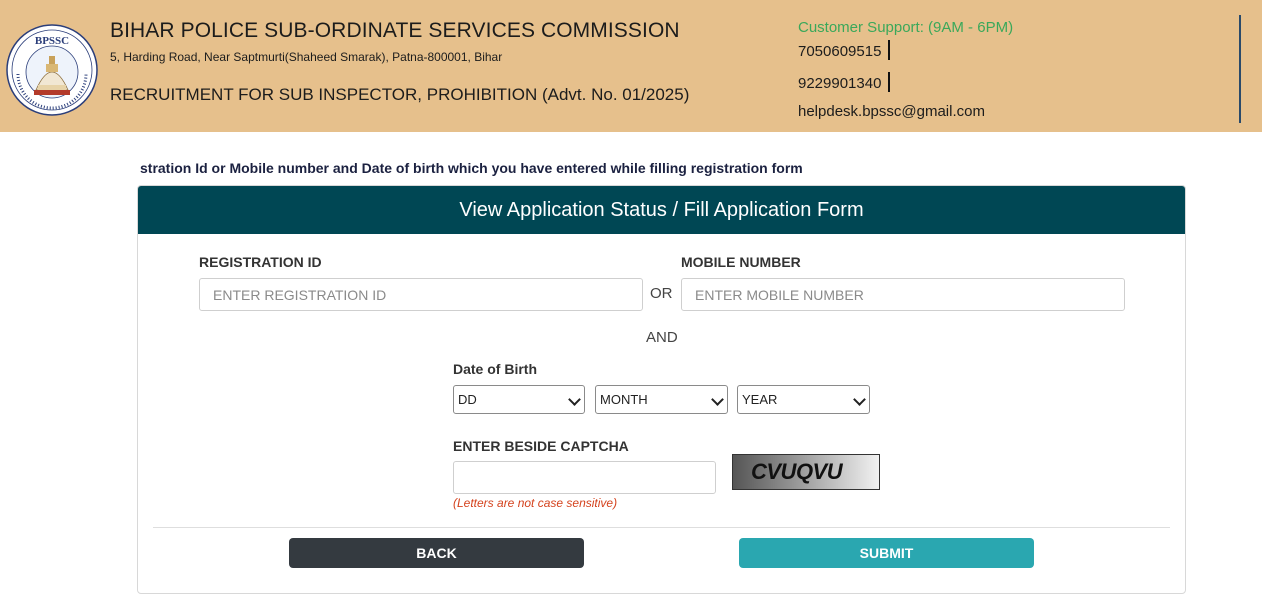  What do you see at coordinates (436, 553) in the screenshot?
I see `back-button: BACK` at bounding box center [436, 553].